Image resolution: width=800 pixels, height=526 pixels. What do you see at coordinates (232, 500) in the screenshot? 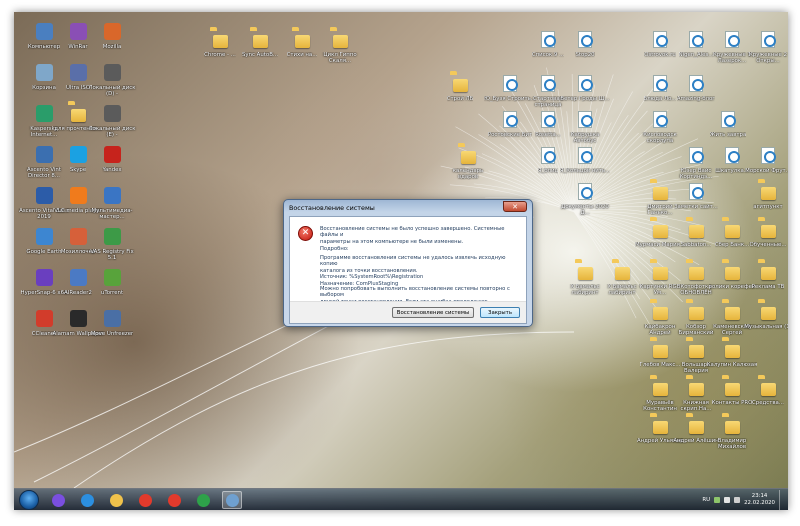
I see `system-restore-taskbar-icon` at bounding box center [232, 500].